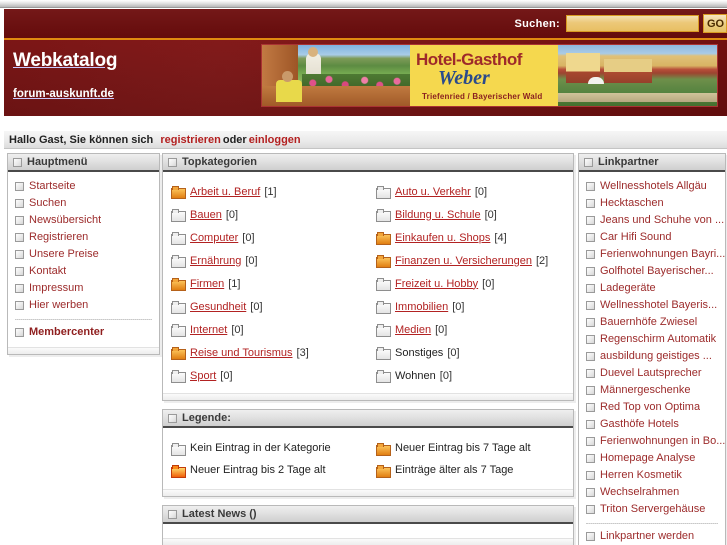  I want to click on banner-building-right, so click(628, 71).